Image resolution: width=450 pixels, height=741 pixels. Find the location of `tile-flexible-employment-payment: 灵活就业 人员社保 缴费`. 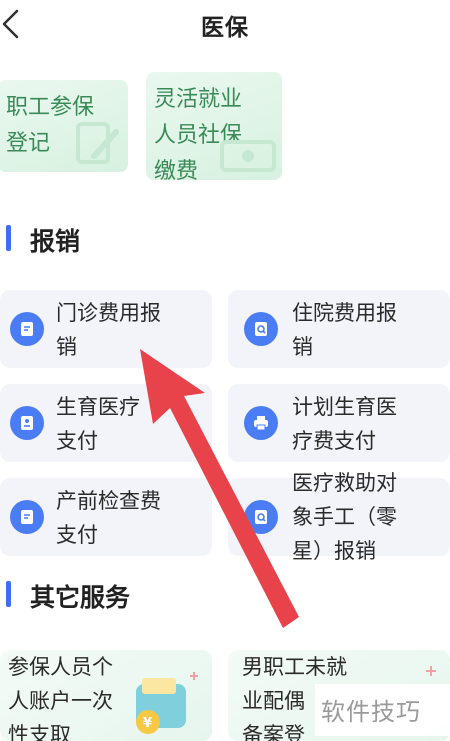

tile-flexible-employment-payment: 灵活就业 人员社保 缴费 is located at coordinates (214, 126).